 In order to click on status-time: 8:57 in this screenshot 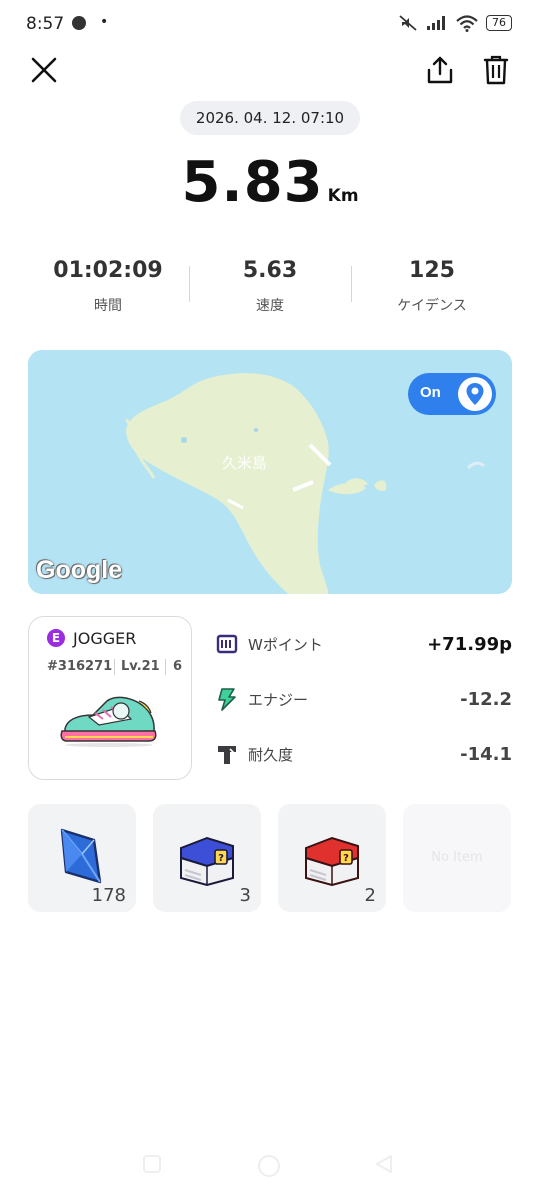, I will do `click(45, 24)`.